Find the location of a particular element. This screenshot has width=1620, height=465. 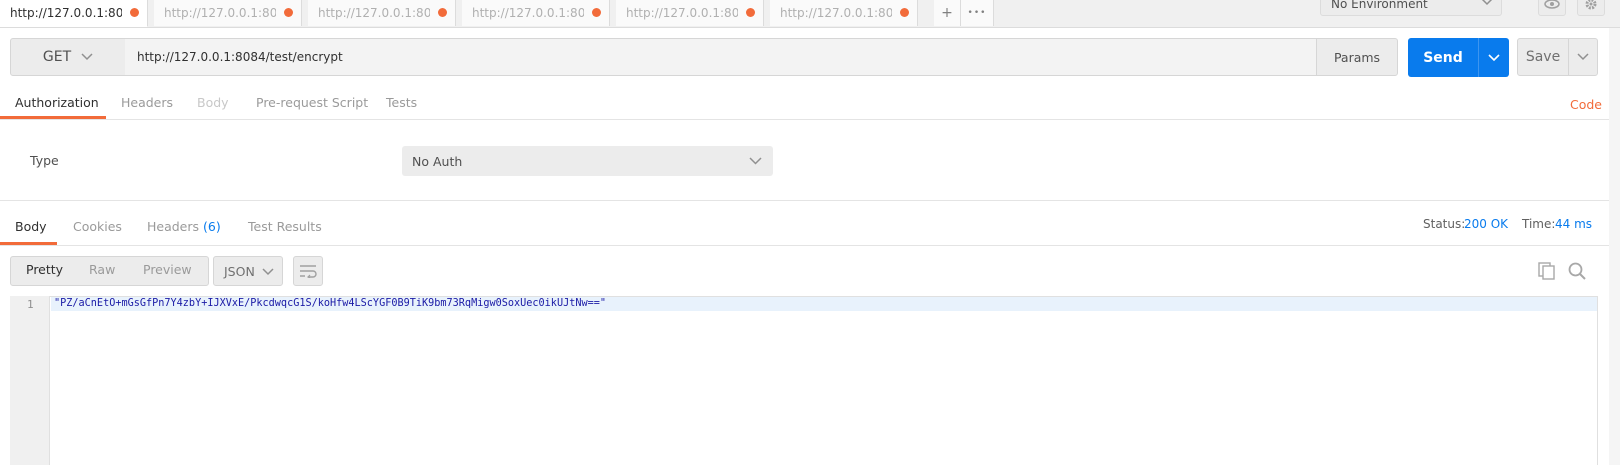

format-pretty-button: Pretty is located at coordinates (44, 269).